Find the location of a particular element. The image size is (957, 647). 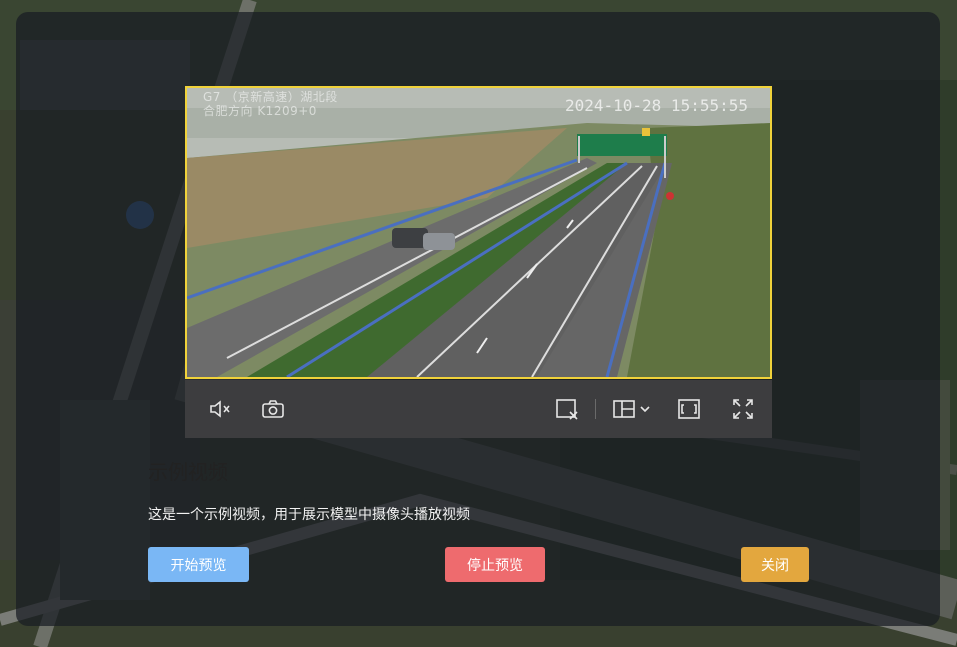

volume-muted-icon is located at coordinates (220, 409).